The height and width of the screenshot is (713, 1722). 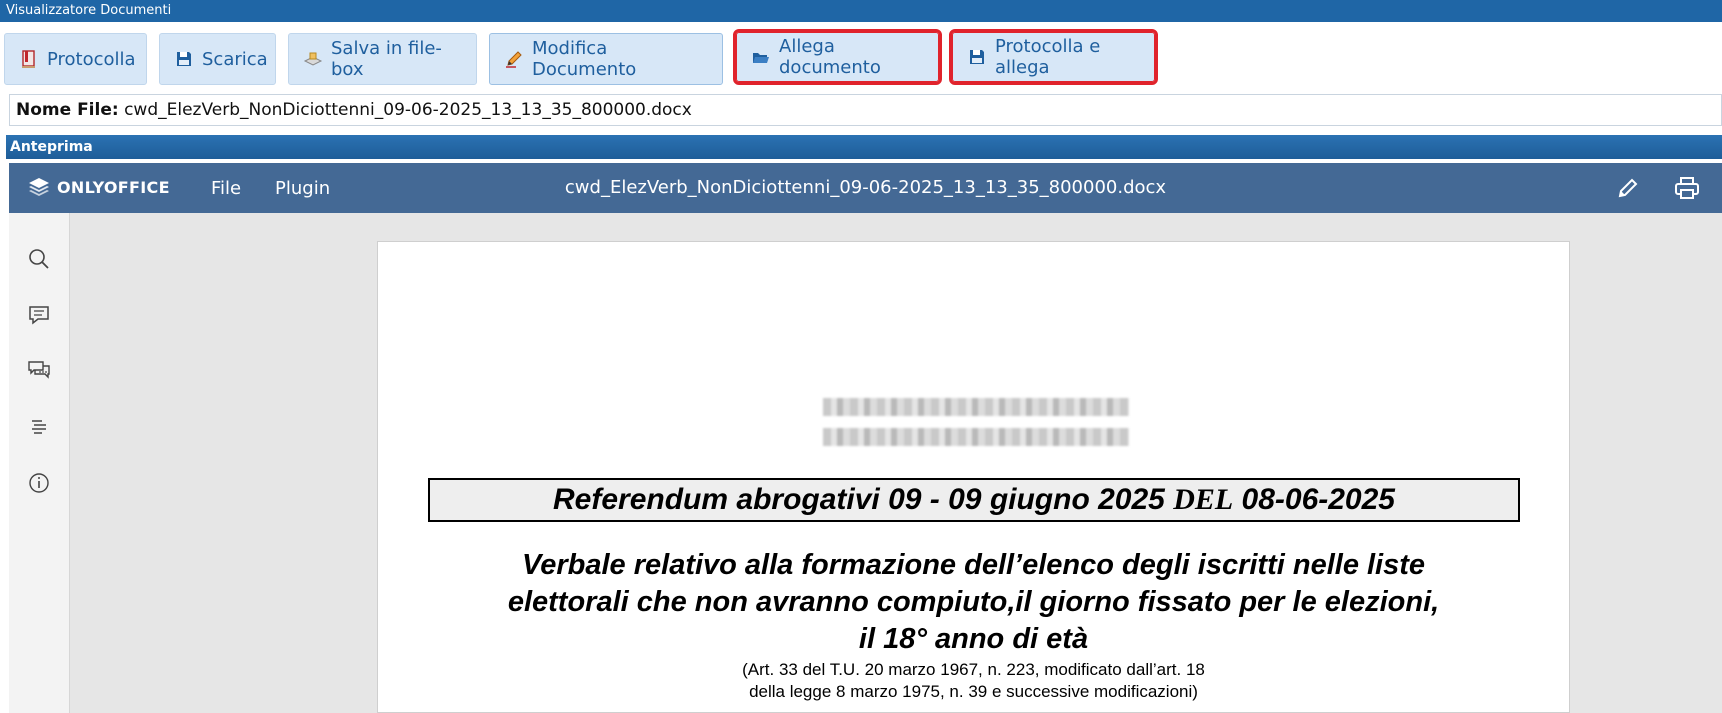 I want to click on allega-documento-label: Allega documento, so click(x=830, y=57).